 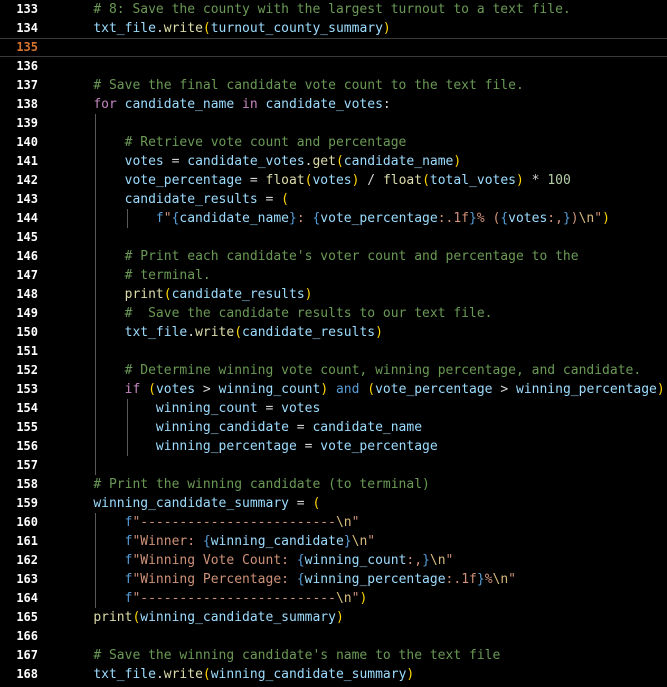 I want to click on code-token: candidate_results, so click(x=309, y=332).